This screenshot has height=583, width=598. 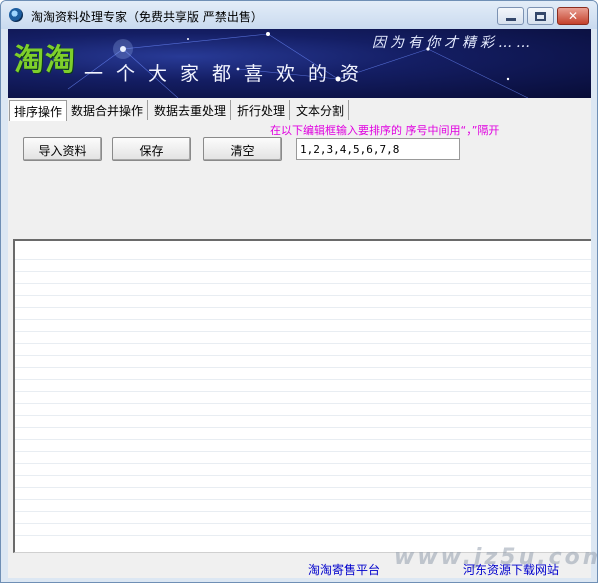 I want to click on maximize-icon, so click(x=540, y=16).